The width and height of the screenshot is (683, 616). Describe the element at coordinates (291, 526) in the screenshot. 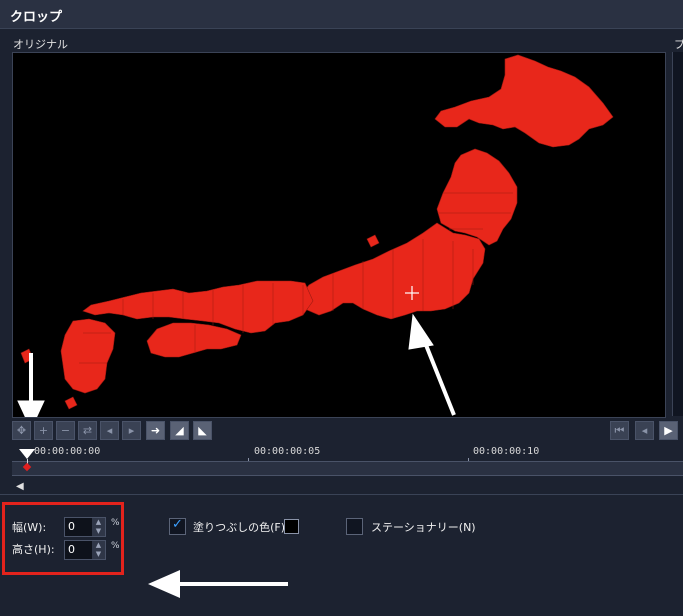

I see `fill-color-swatch` at that location.